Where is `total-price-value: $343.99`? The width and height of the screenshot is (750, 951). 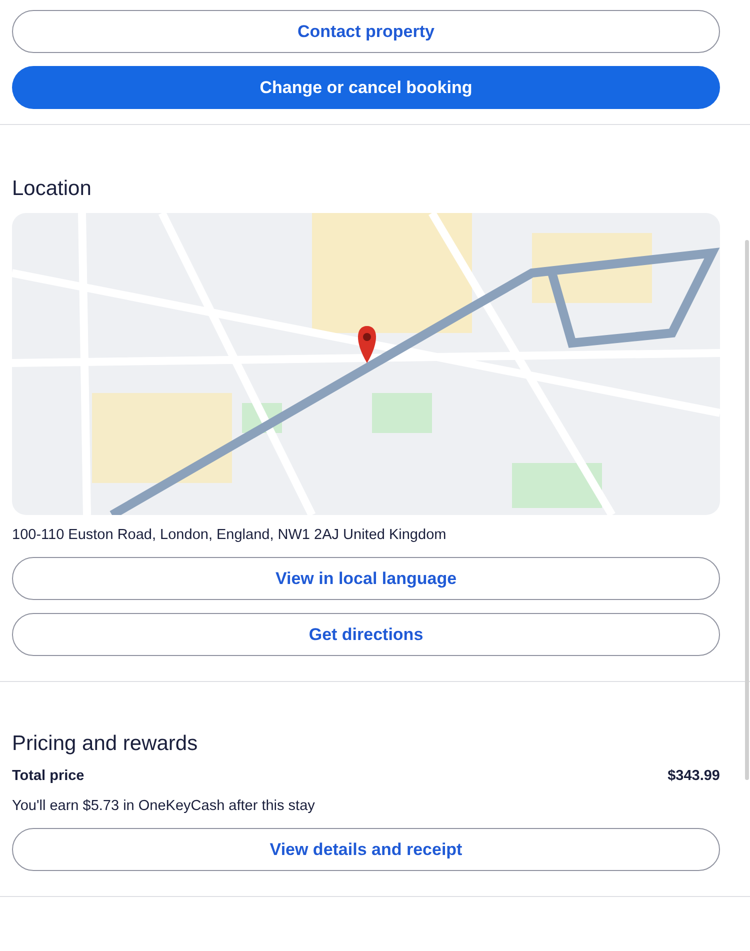
total-price-value: $343.99 is located at coordinates (694, 776).